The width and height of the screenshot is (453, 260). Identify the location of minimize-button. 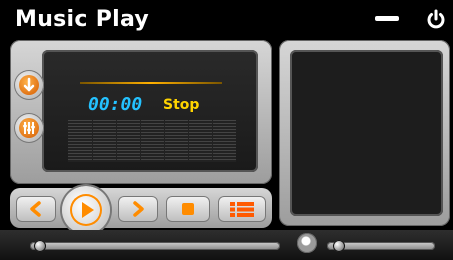
(387, 19).